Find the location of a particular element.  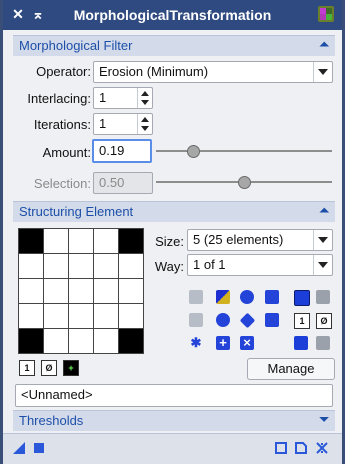

cross-icon: + is located at coordinates (223, 343).